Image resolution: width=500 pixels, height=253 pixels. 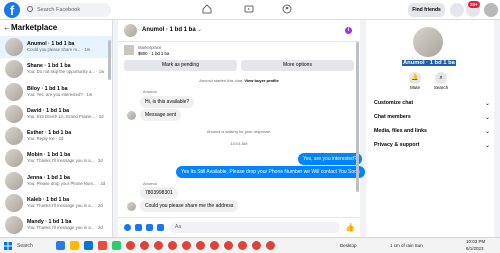 I want to click on outgoing-message: Yes, are you interested?, so click(x=330, y=159).